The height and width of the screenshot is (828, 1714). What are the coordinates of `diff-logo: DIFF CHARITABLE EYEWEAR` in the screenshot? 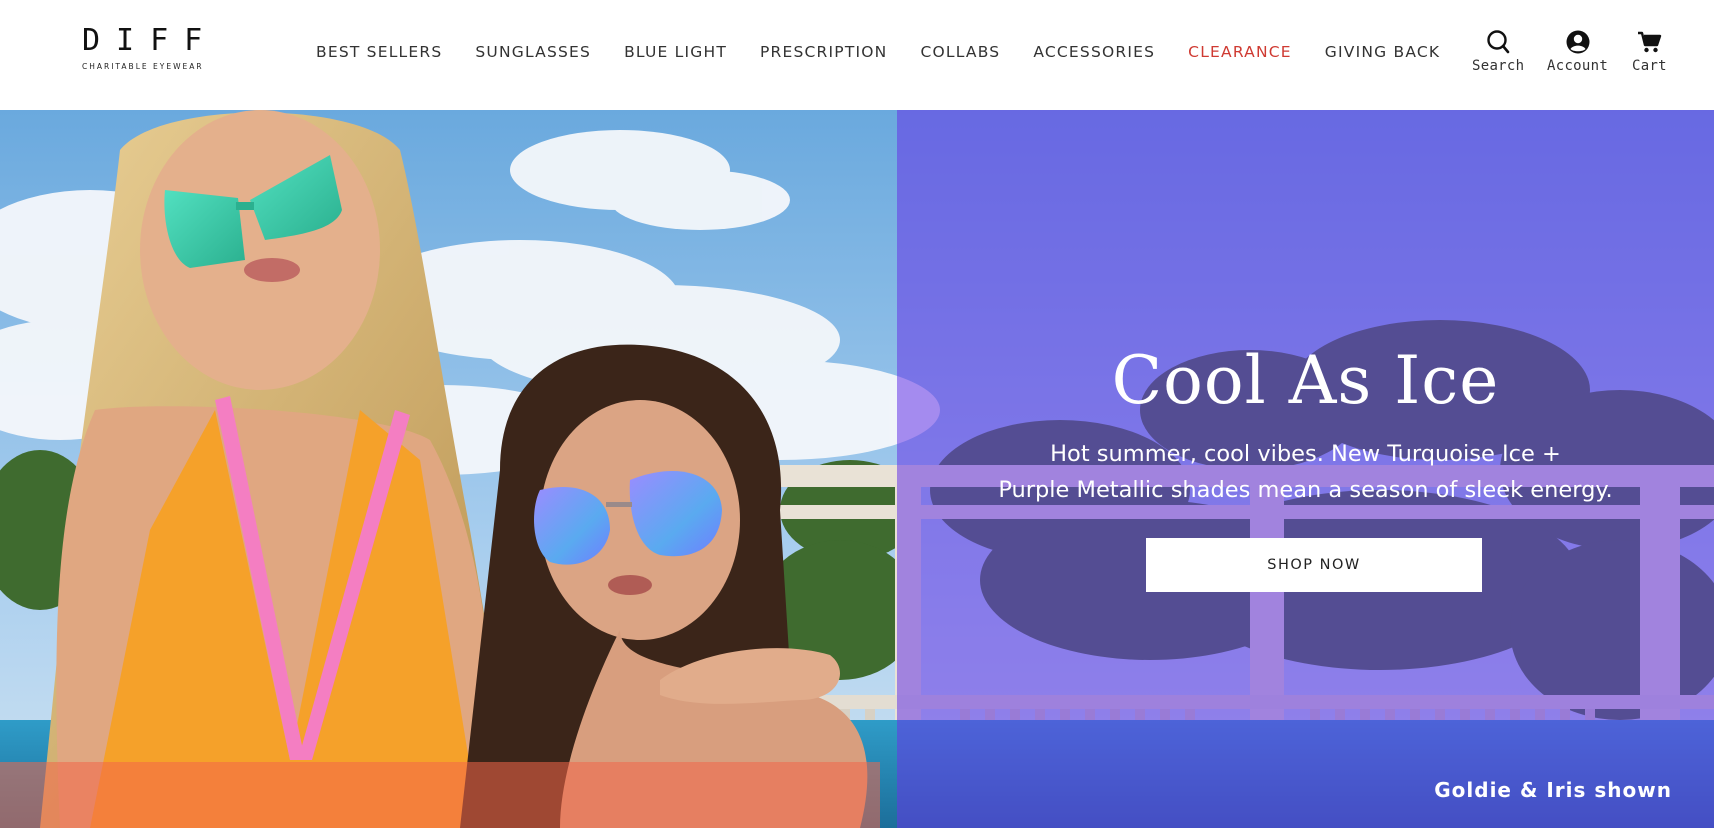 It's located at (152, 52).